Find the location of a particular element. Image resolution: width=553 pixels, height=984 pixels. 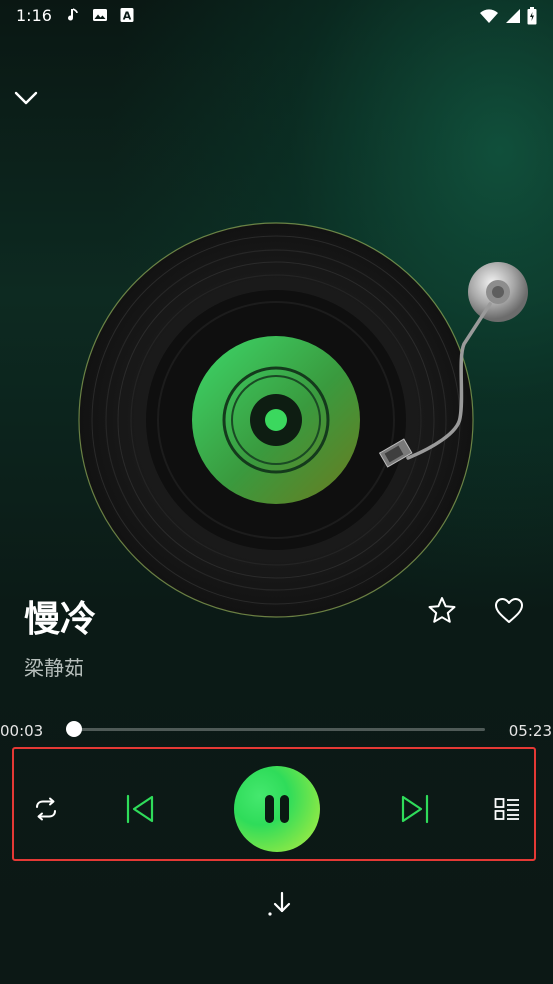

playlist-button is located at coordinates (507, 809).